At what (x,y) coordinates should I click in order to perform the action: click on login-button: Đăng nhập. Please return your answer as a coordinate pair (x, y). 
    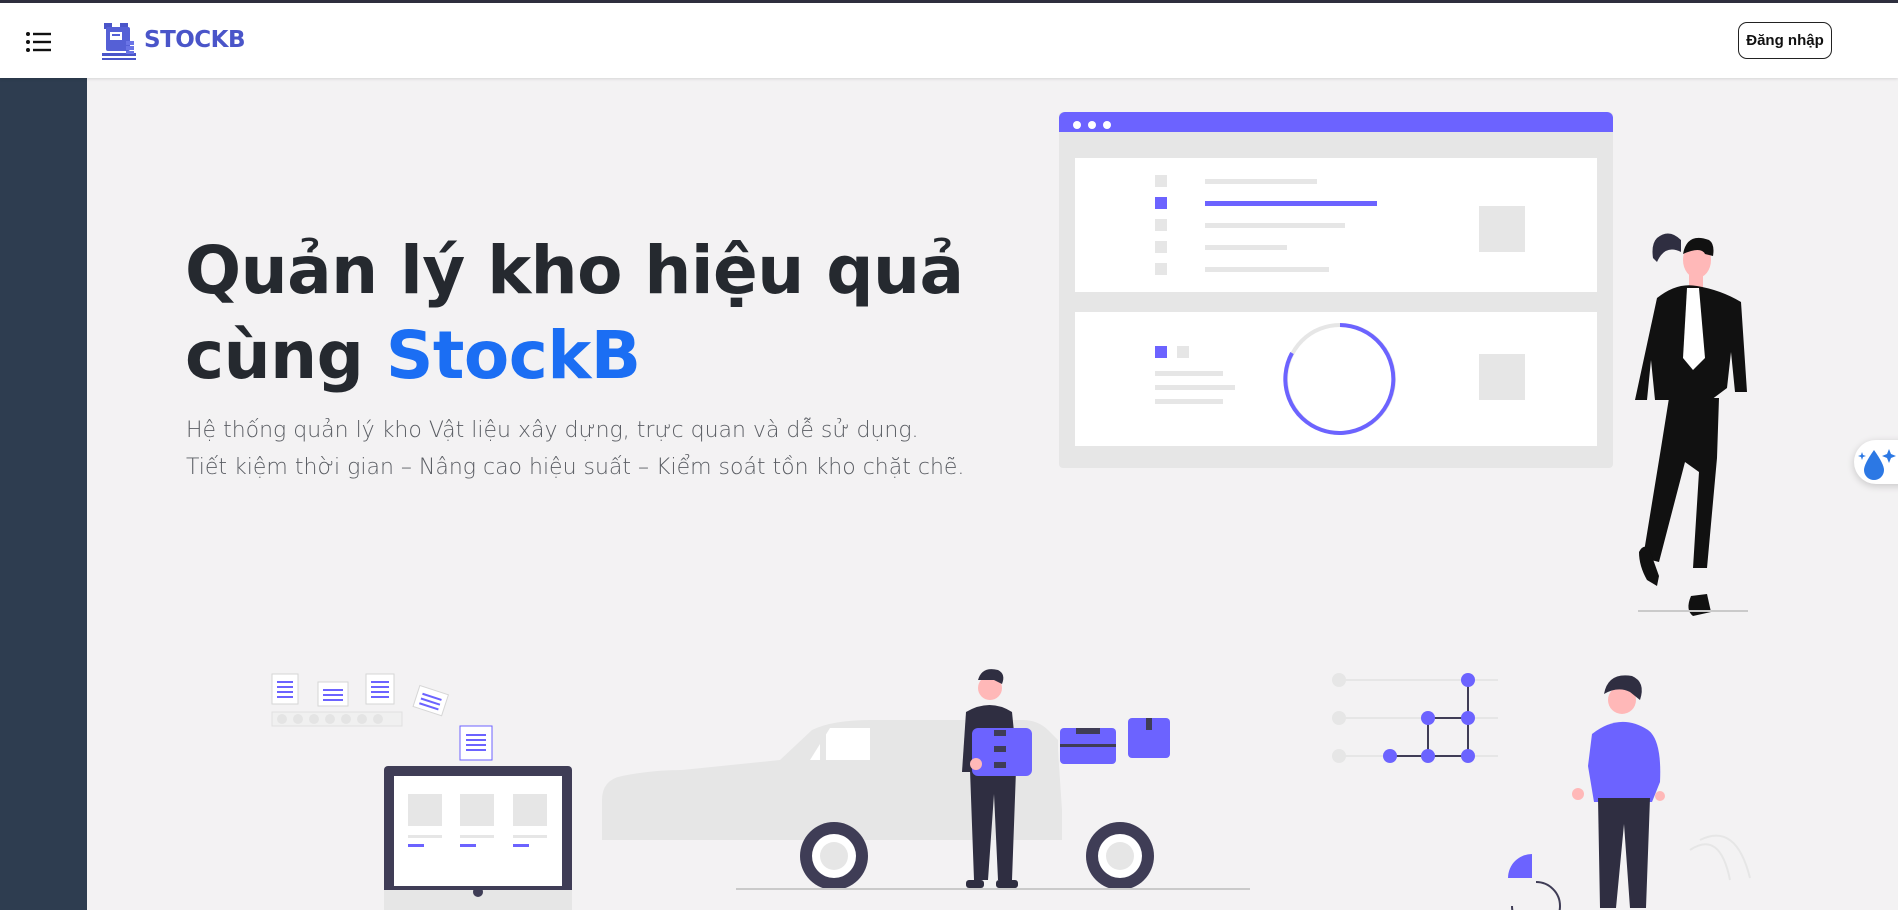
    Looking at the image, I should click on (1785, 40).